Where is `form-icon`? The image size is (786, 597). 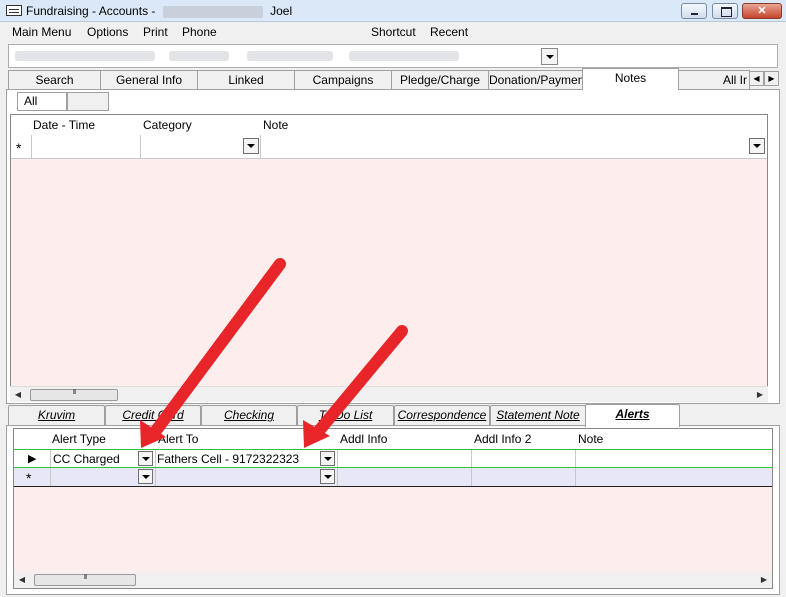
form-icon is located at coordinates (14, 10).